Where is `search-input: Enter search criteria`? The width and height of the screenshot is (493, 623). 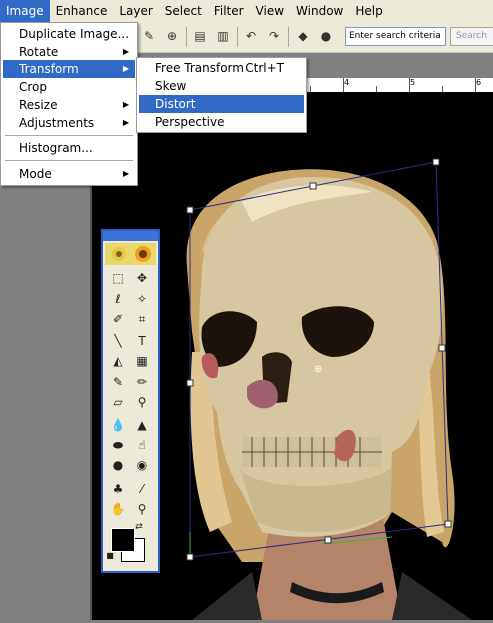 search-input: Enter search criteria is located at coordinates (395, 36).